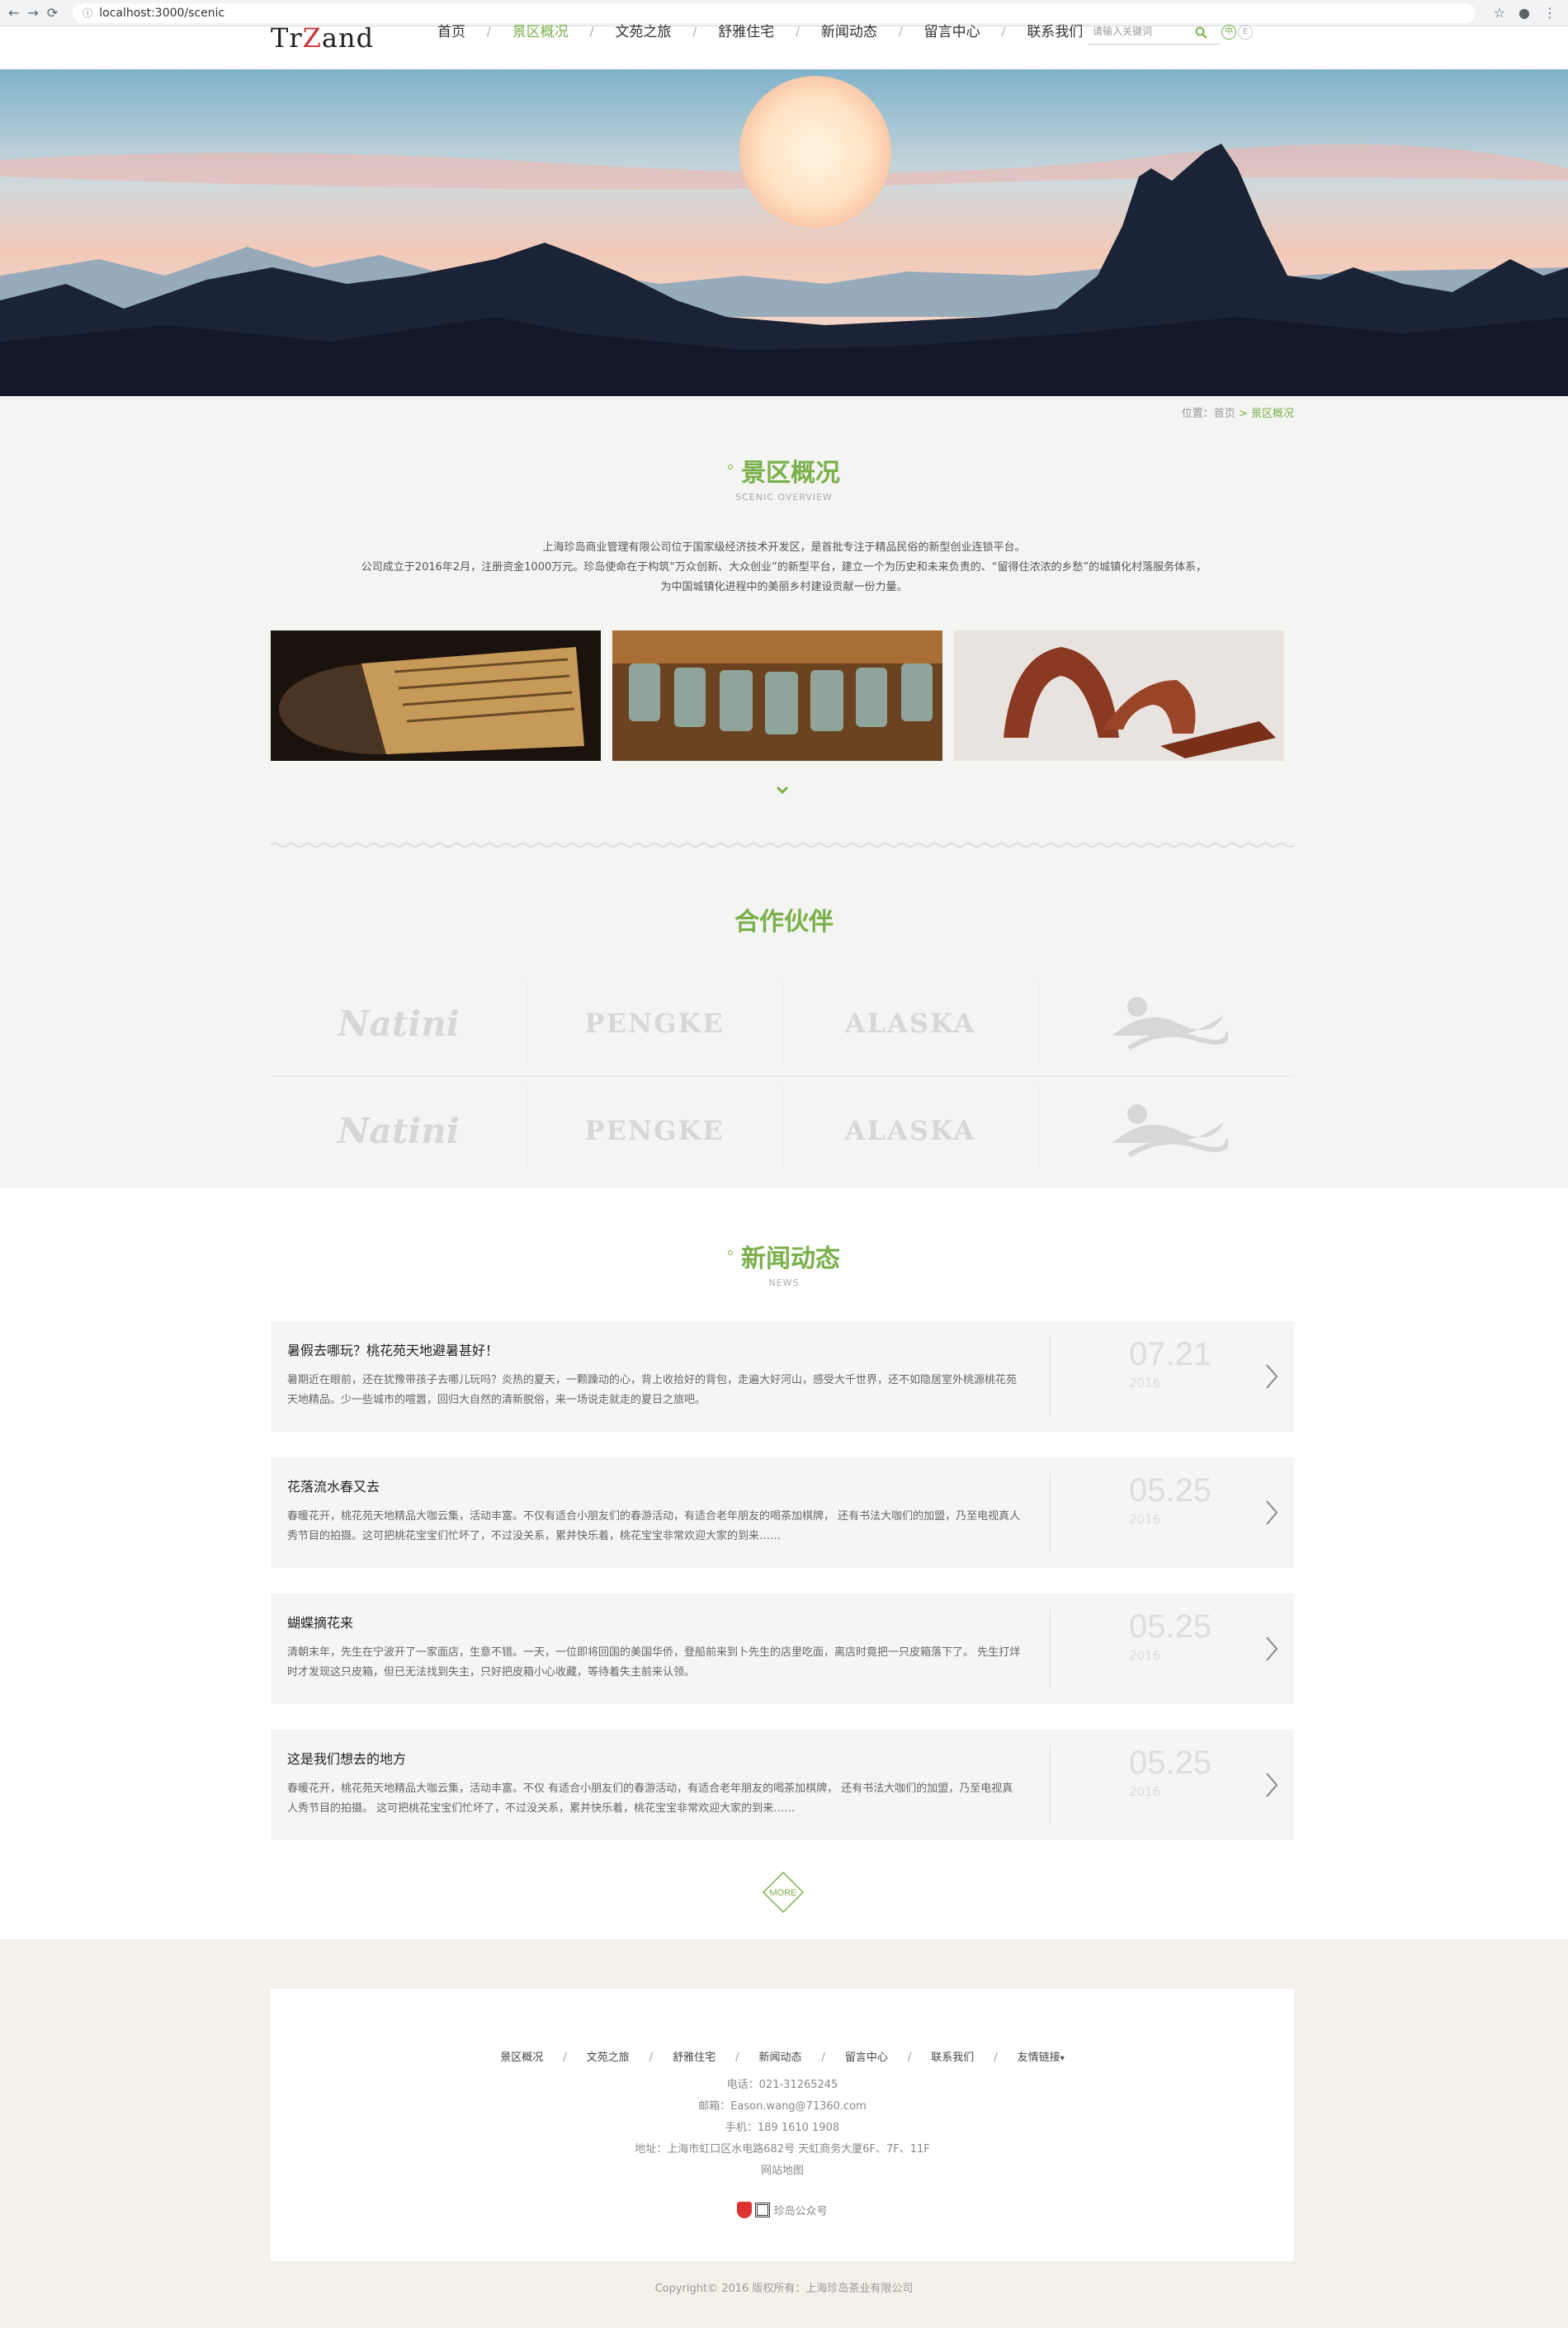  What do you see at coordinates (521, 2058) in the screenshot?
I see `footer-nav-link: 景区概况` at bounding box center [521, 2058].